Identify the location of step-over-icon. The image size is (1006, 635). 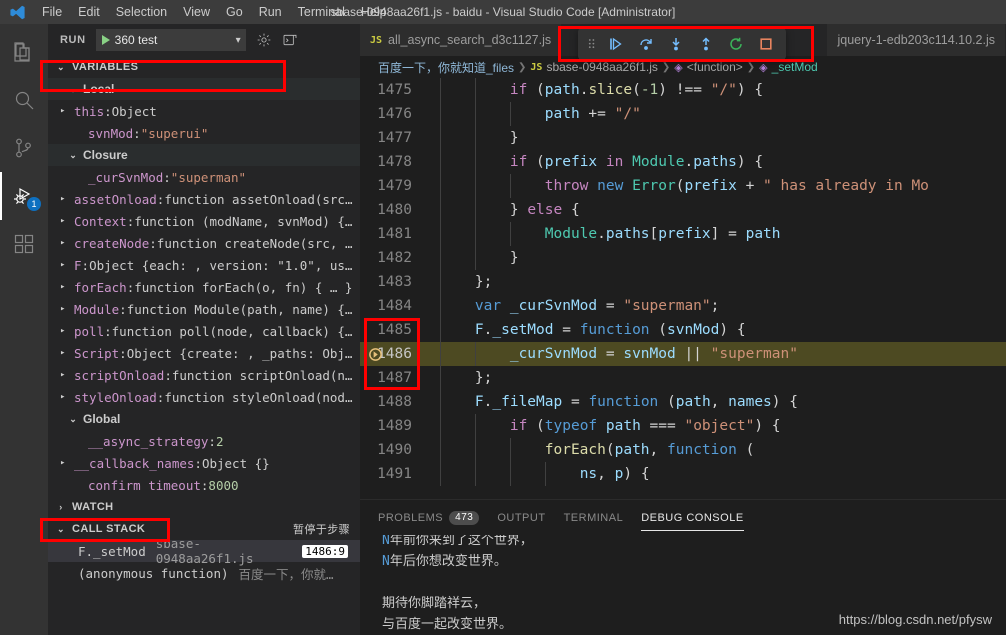
(646, 44).